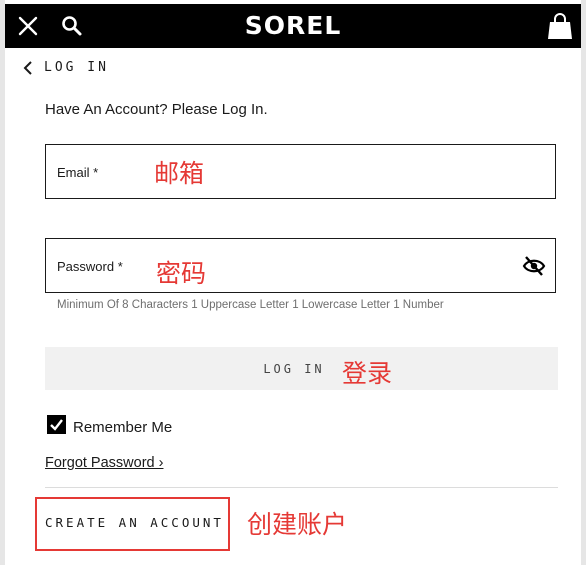 The image size is (586, 565). I want to click on email-label: Email *, so click(78, 172).